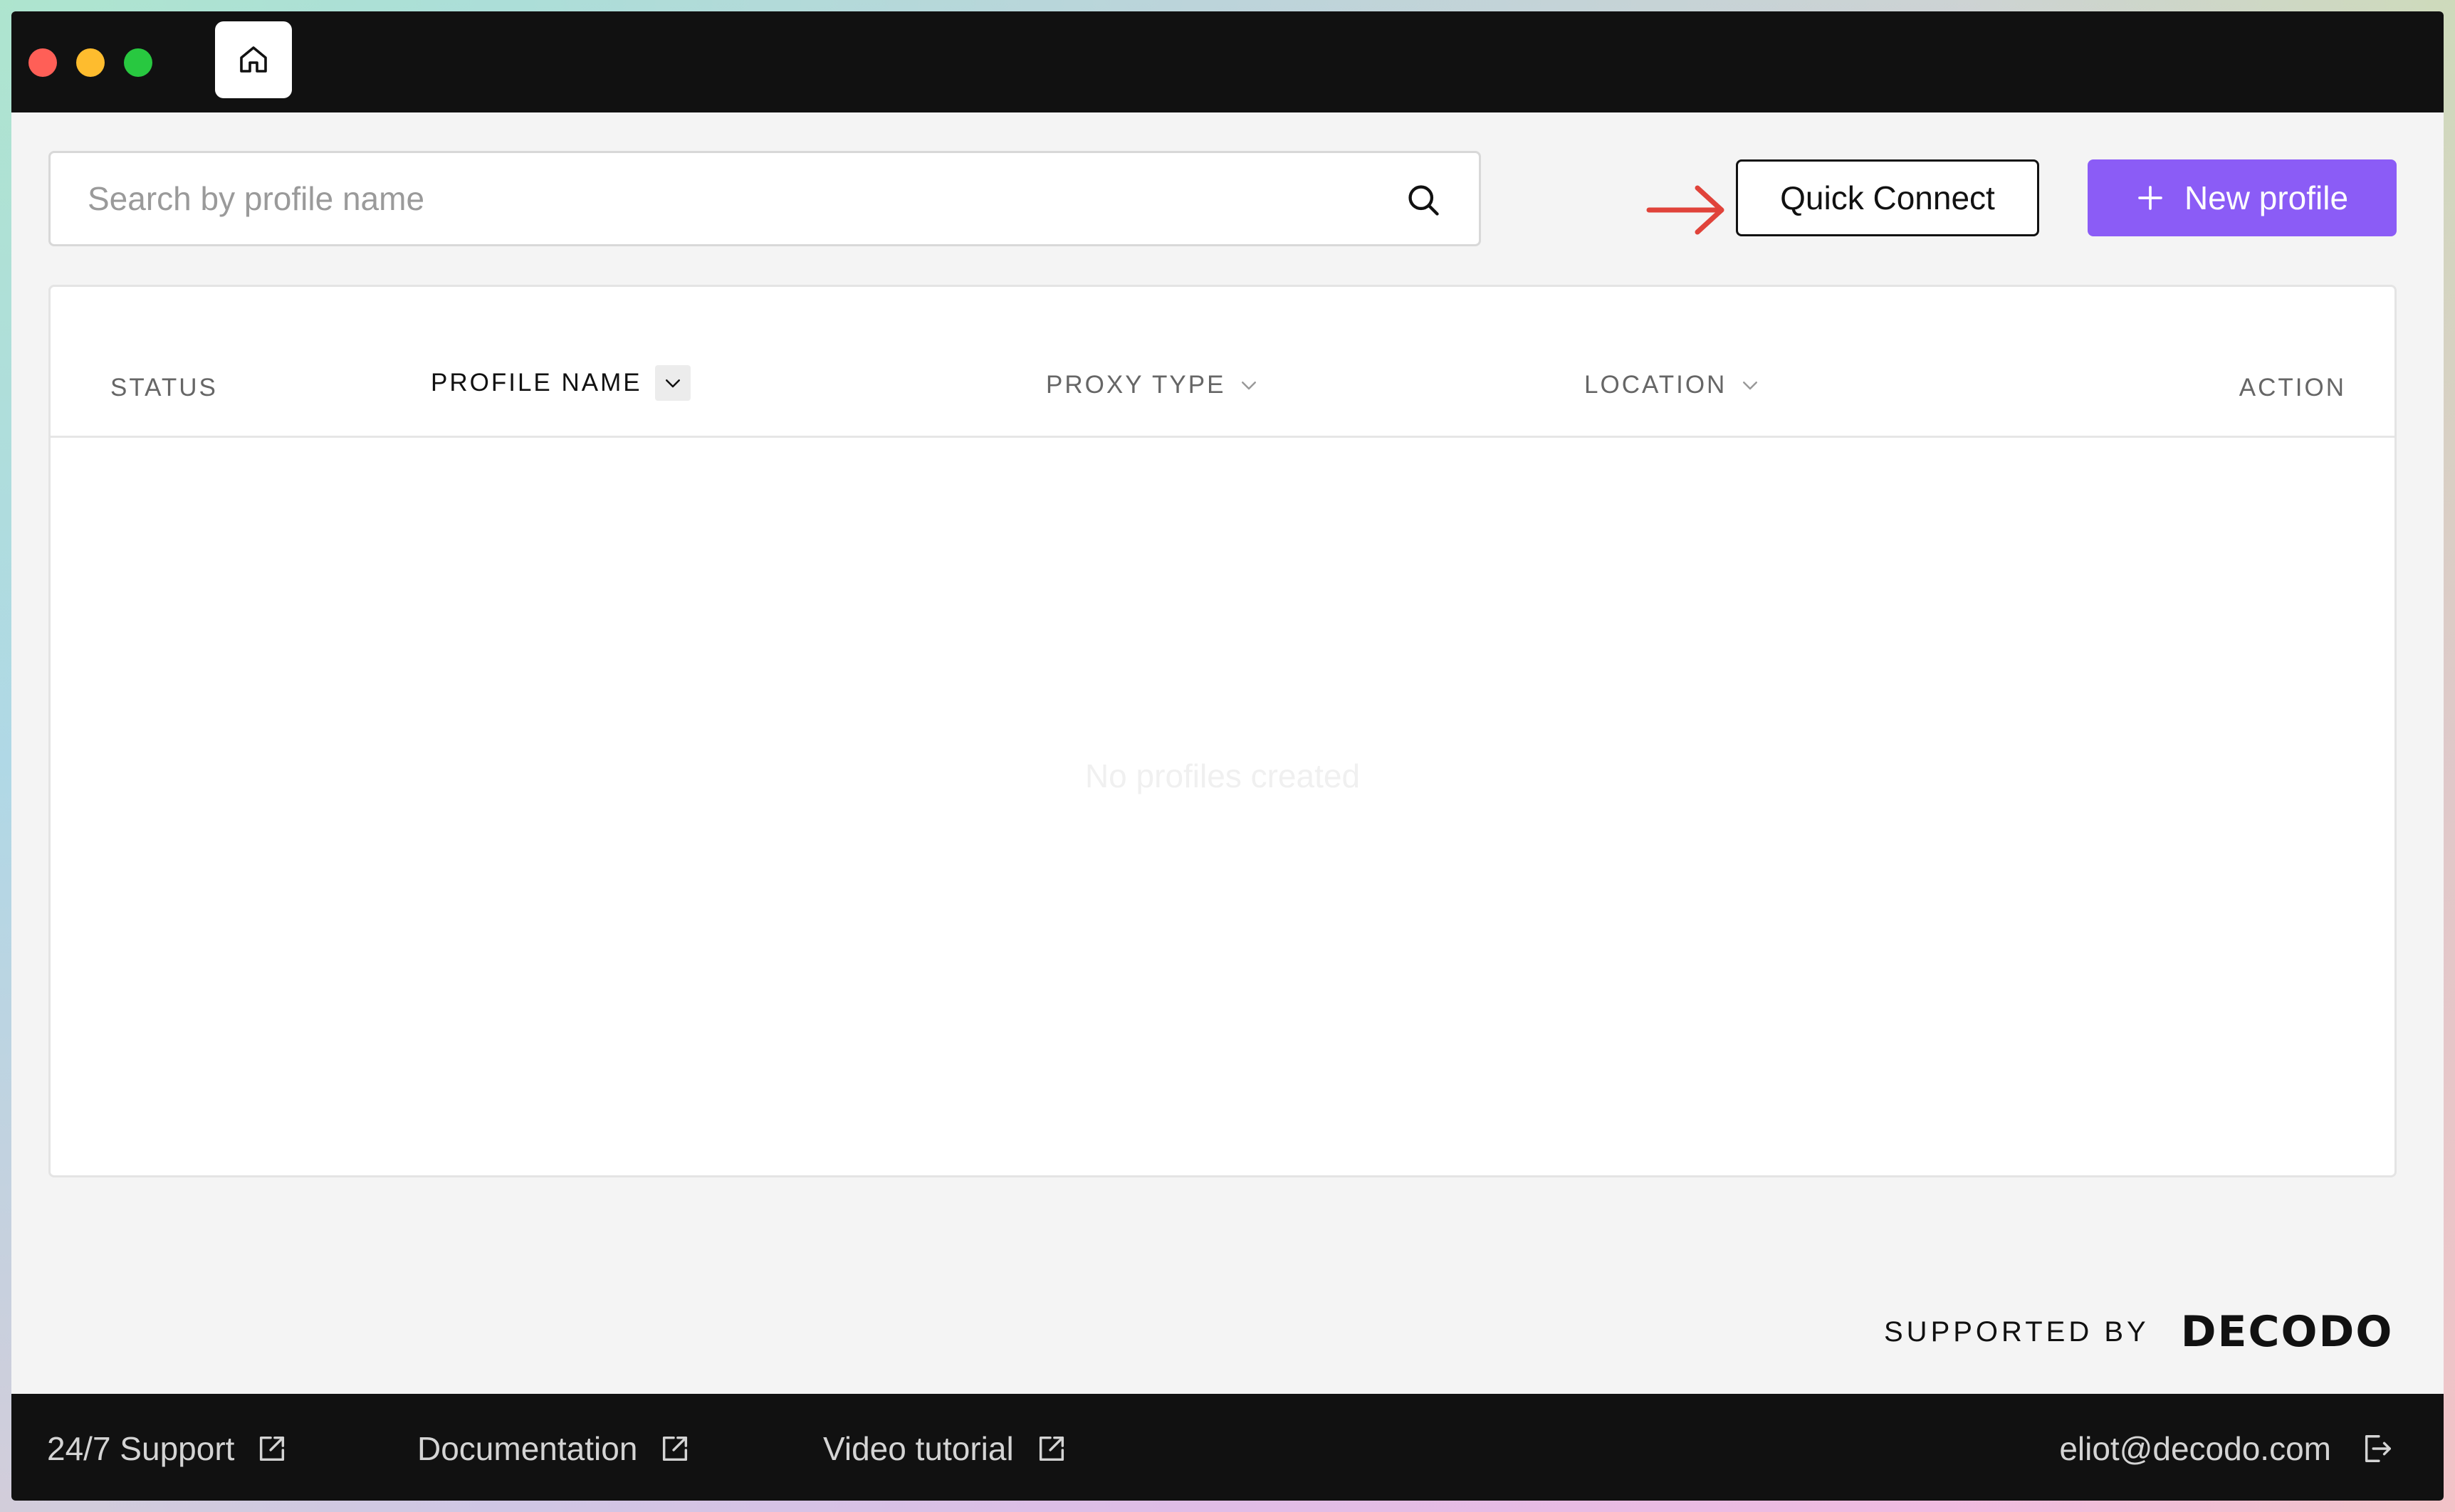 This screenshot has height=1512, width=2455. Describe the element at coordinates (1222, 775) in the screenshot. I see `empty-state-message: No profiles created` at that location.